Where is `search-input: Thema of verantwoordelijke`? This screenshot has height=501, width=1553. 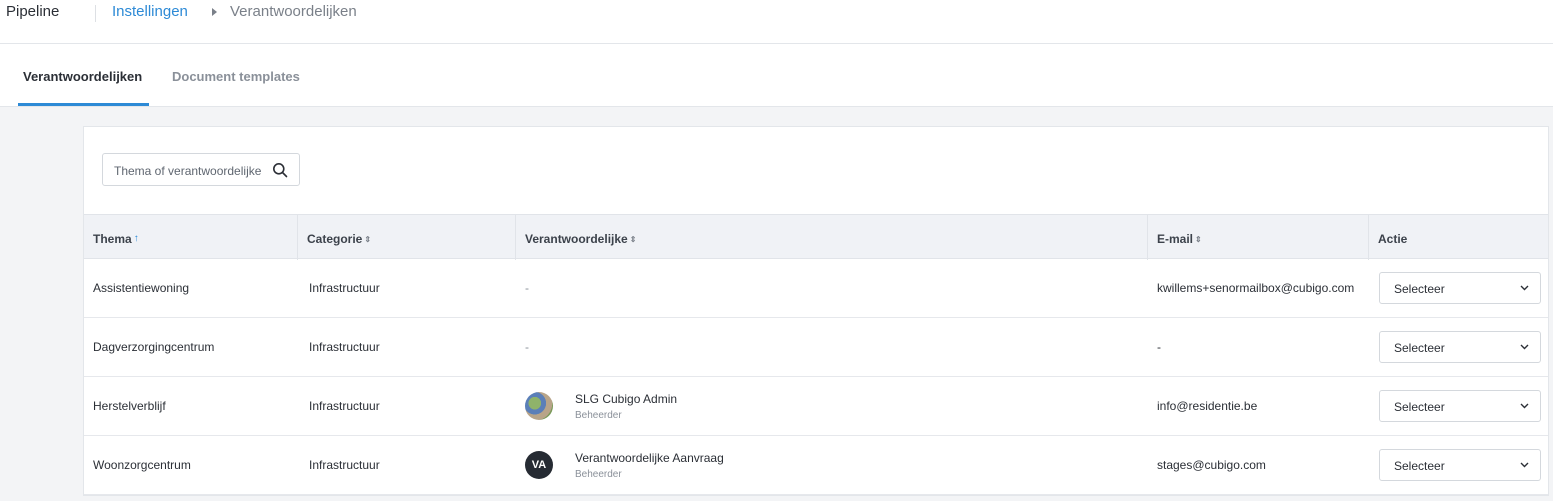 search-input: Thema of verantwoordelijke is located at coordinates (201, 169).